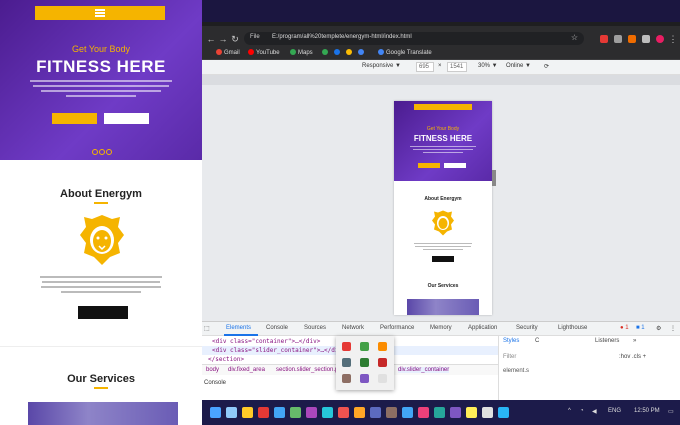 This screenshot has width=680, height=425. I want to click on tab-lighthouse: Lighthouse, so click(572, 328).